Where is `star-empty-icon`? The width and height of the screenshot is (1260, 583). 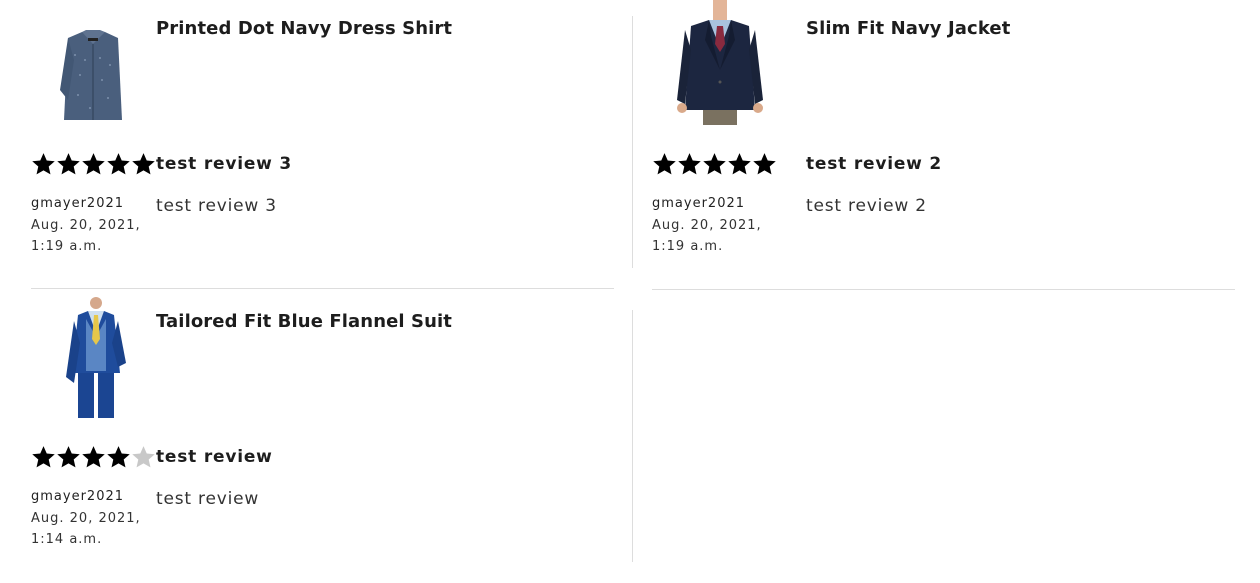
star-empty-icon is located at coordinates (143, 457).